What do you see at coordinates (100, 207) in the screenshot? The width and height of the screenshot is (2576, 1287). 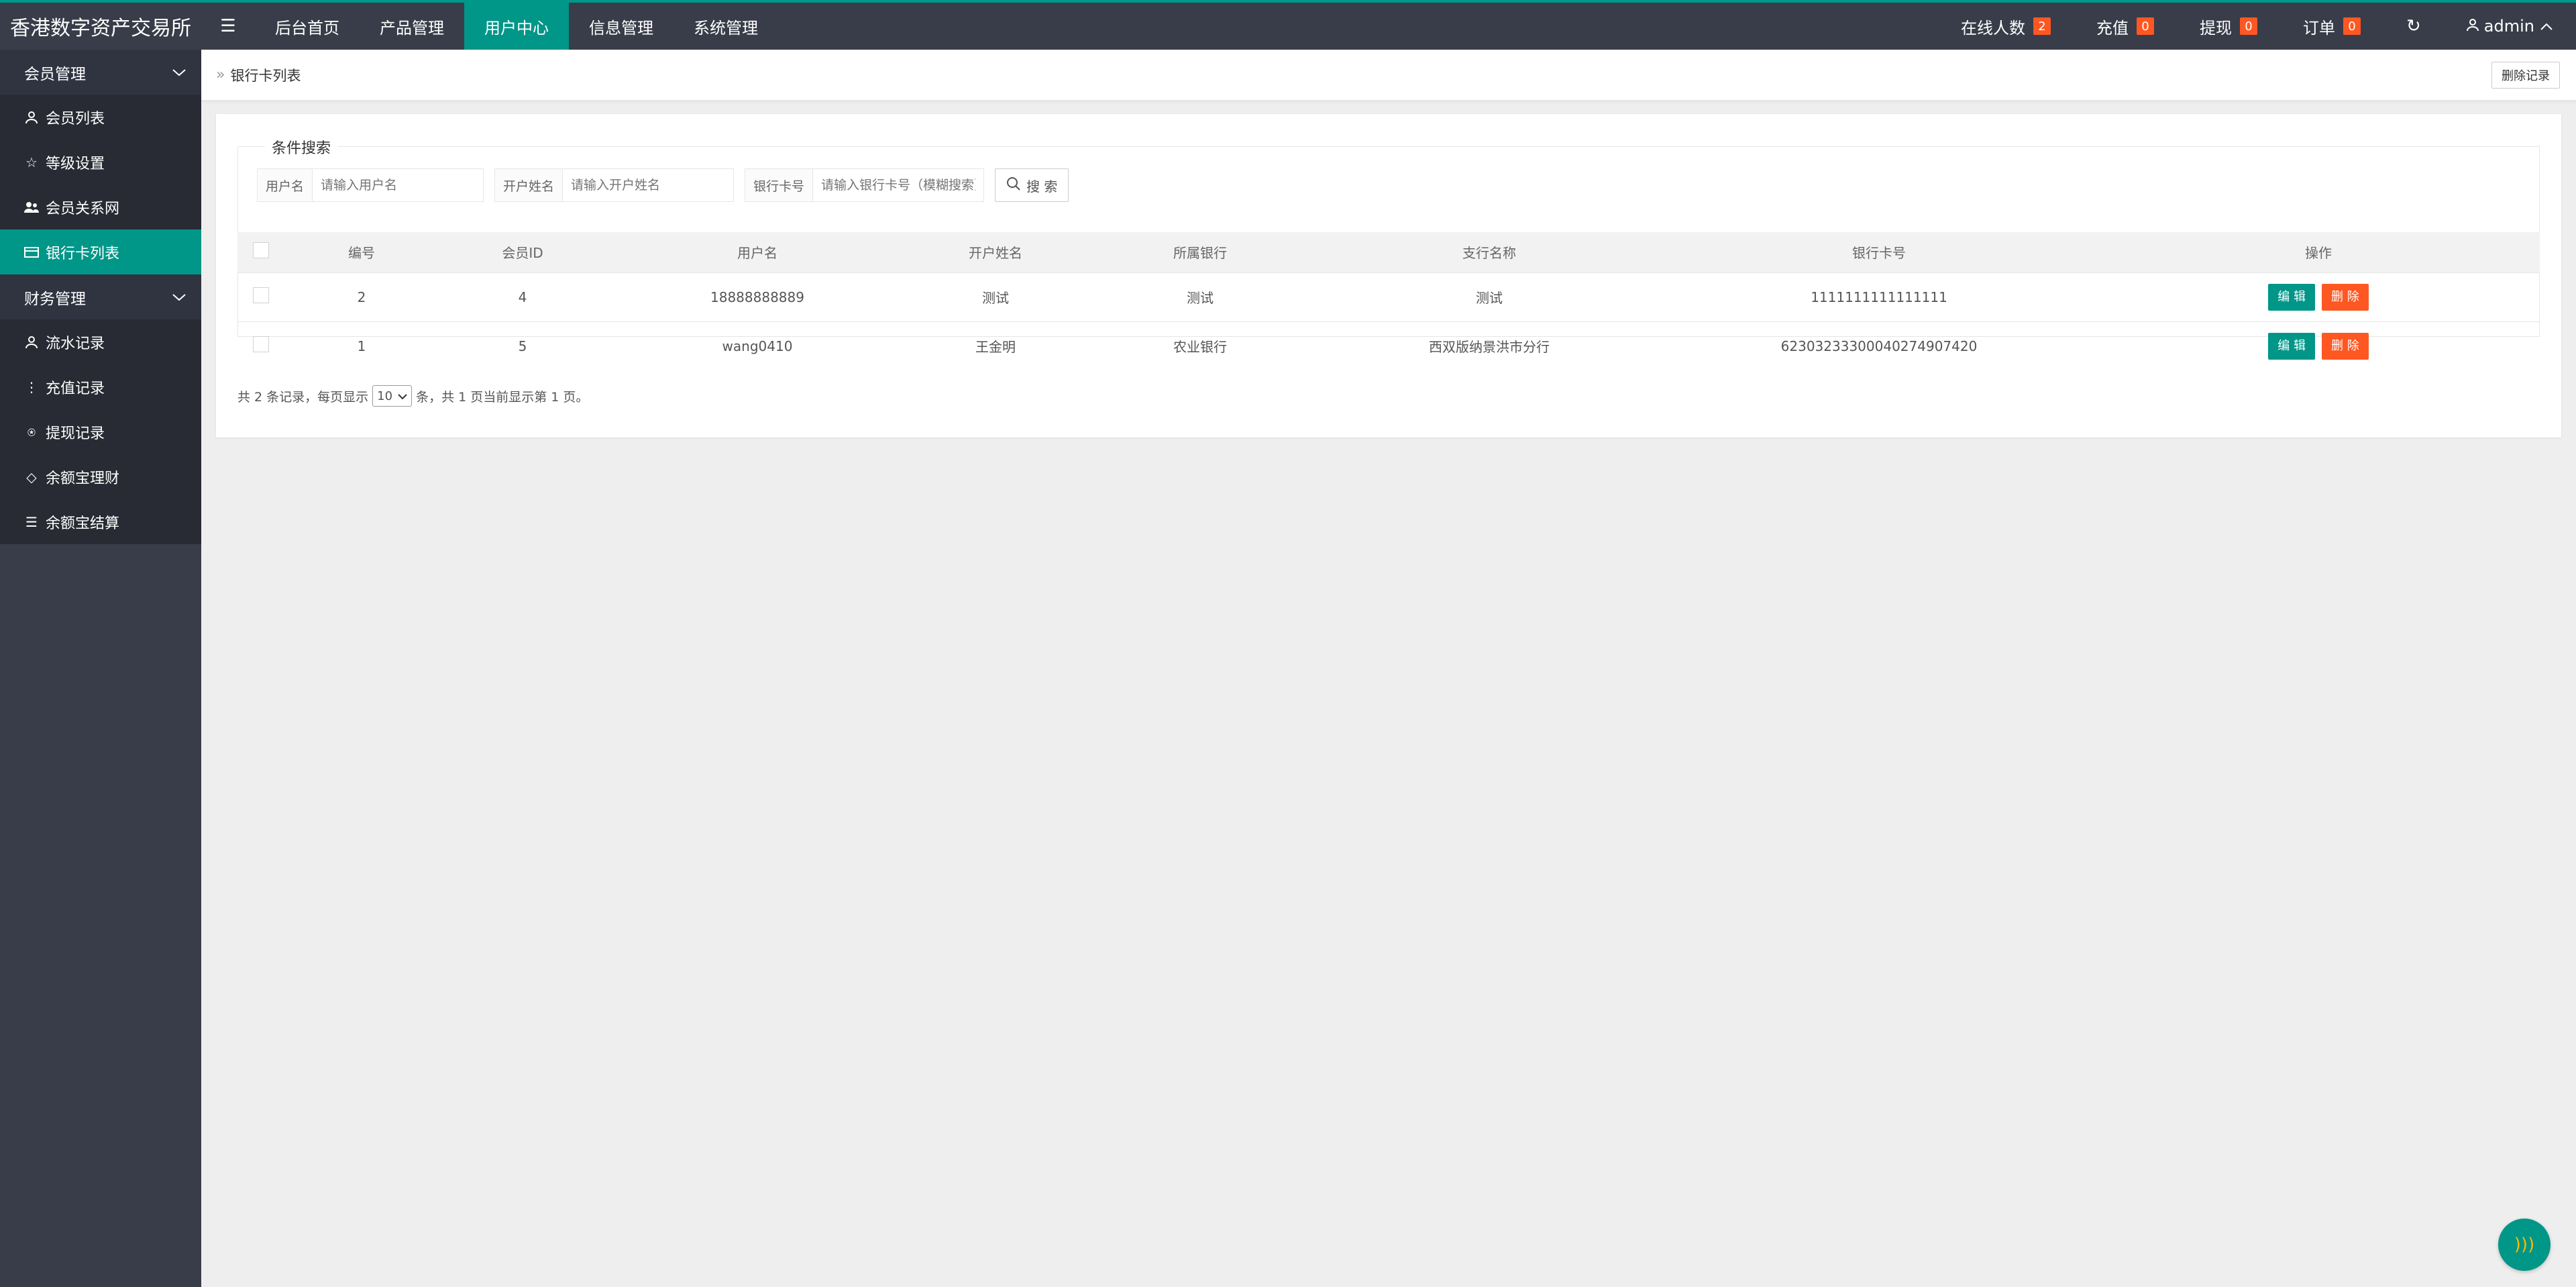 I see `sidebar-item-member-network: 会员关系网` at bounding box center [100, 207].